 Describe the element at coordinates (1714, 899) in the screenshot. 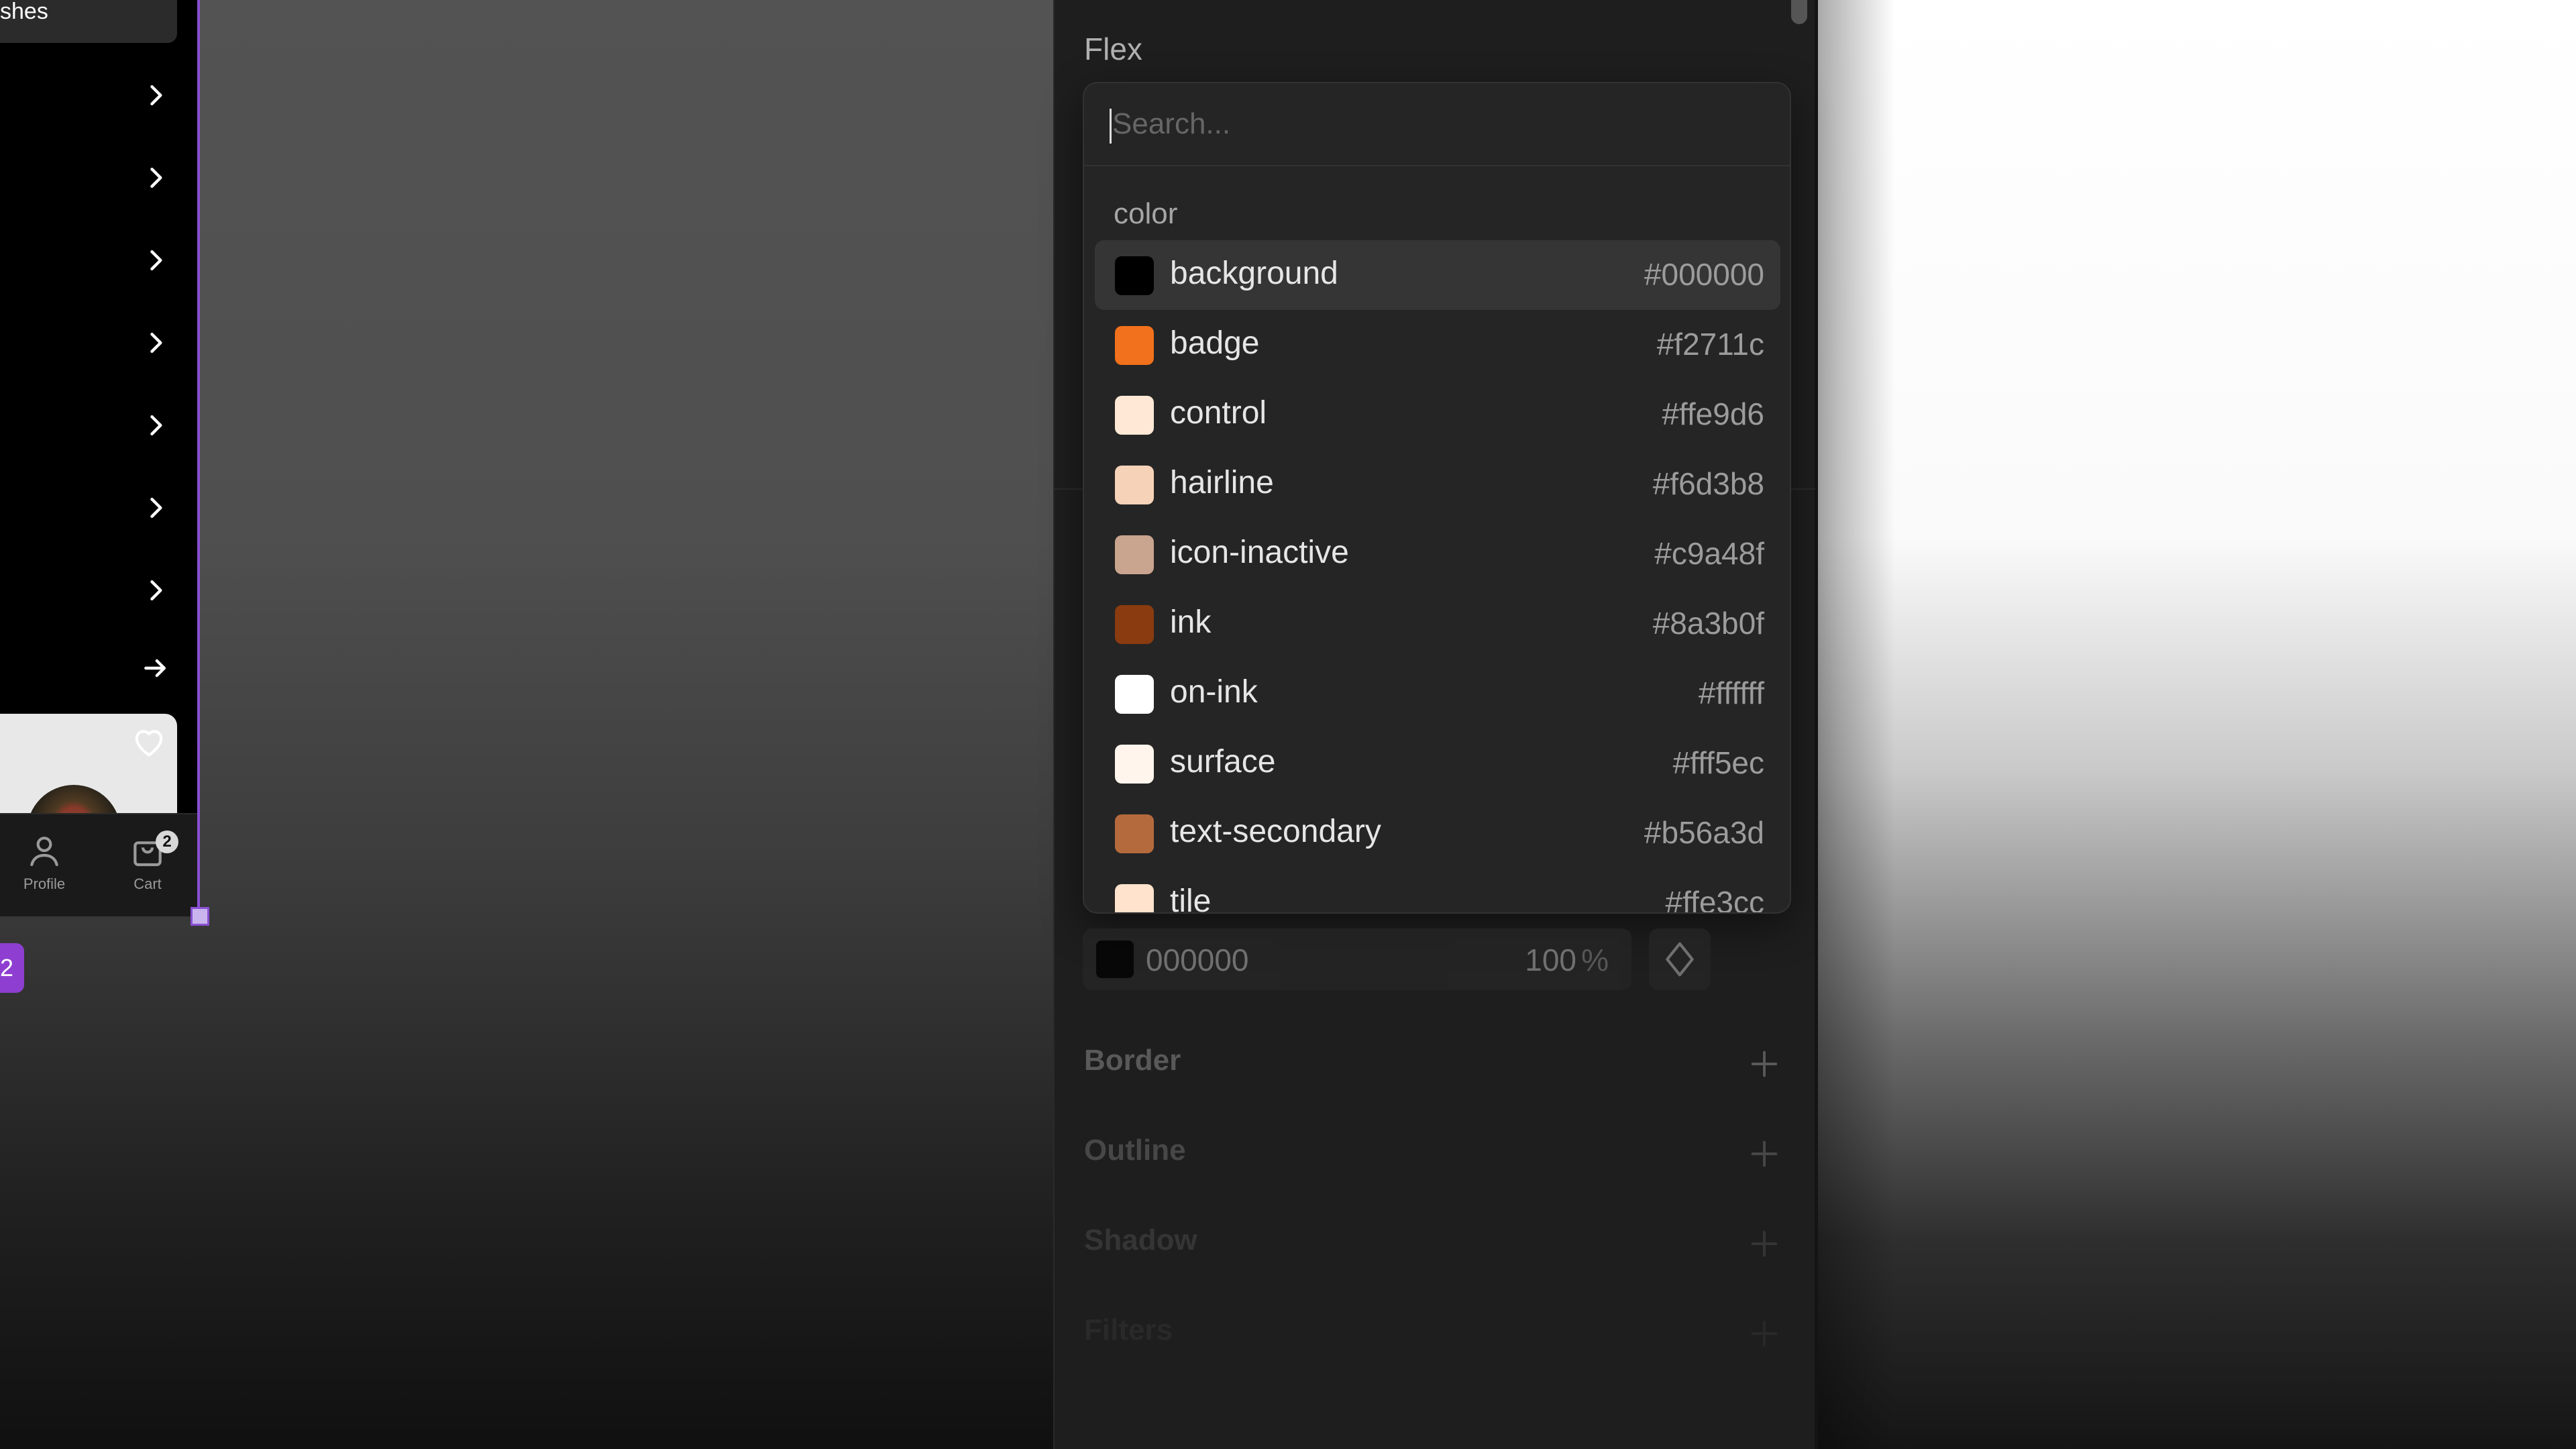

I see `color-hex: #ffe3cc` at that location.